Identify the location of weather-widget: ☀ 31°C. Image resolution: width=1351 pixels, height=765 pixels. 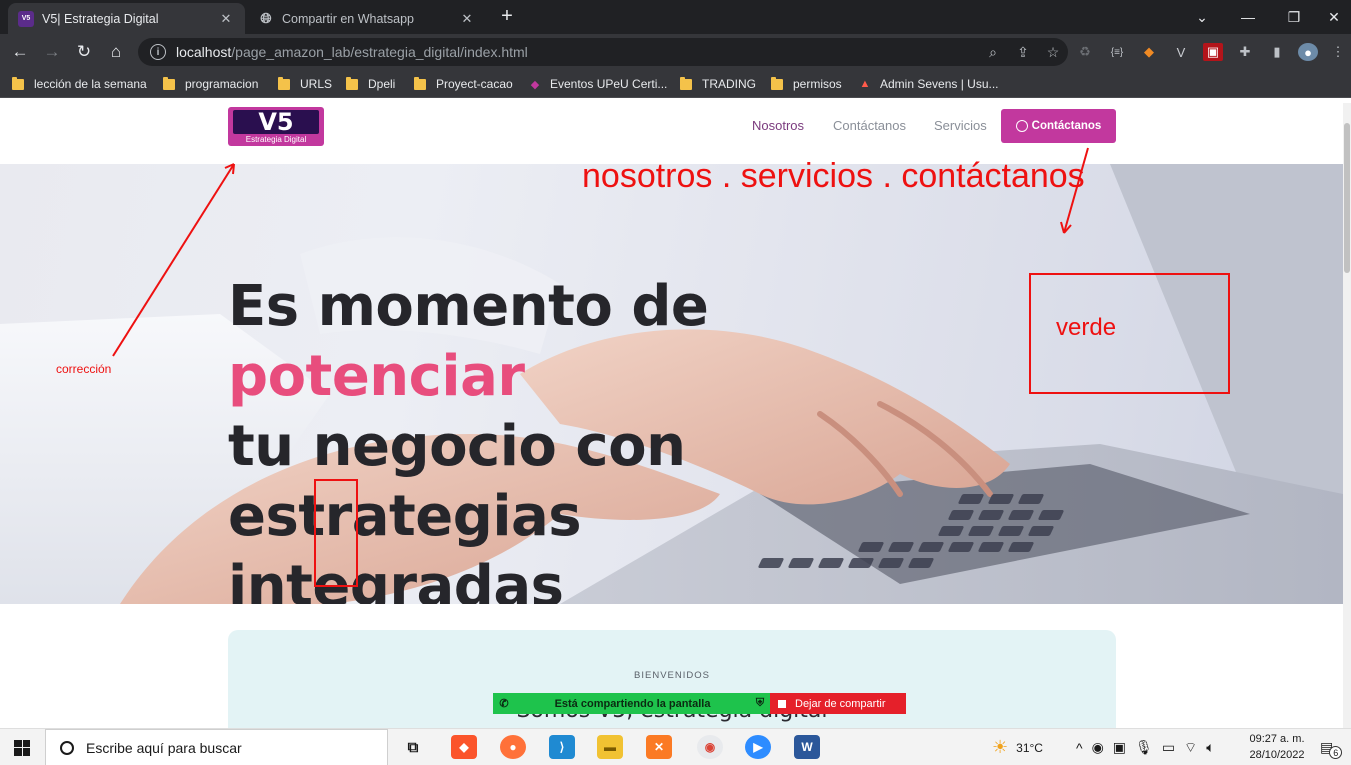
(1017, 747).